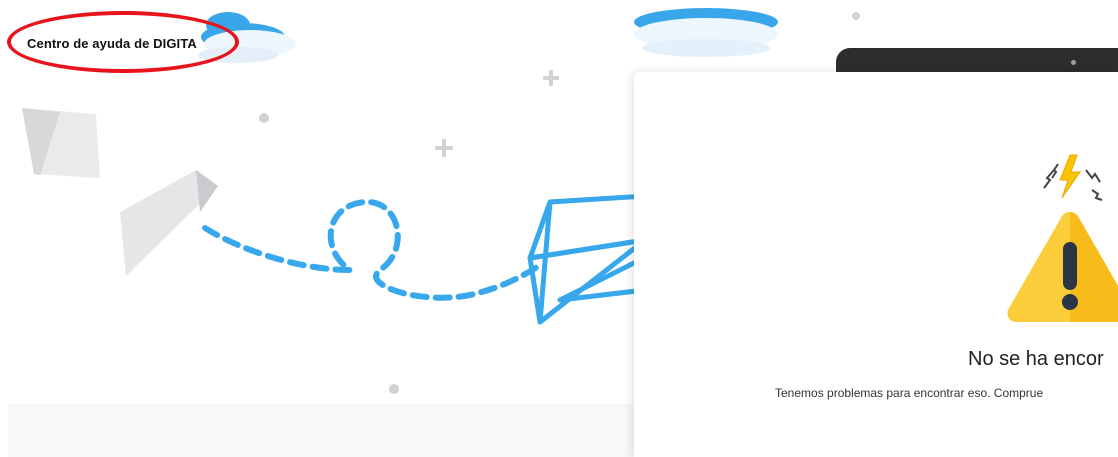 This screenshot has height=457, width=1118. Describe the element at coordinates (1036, 359) in the screenshot. I see `error-title: No se ha encor` at that location.